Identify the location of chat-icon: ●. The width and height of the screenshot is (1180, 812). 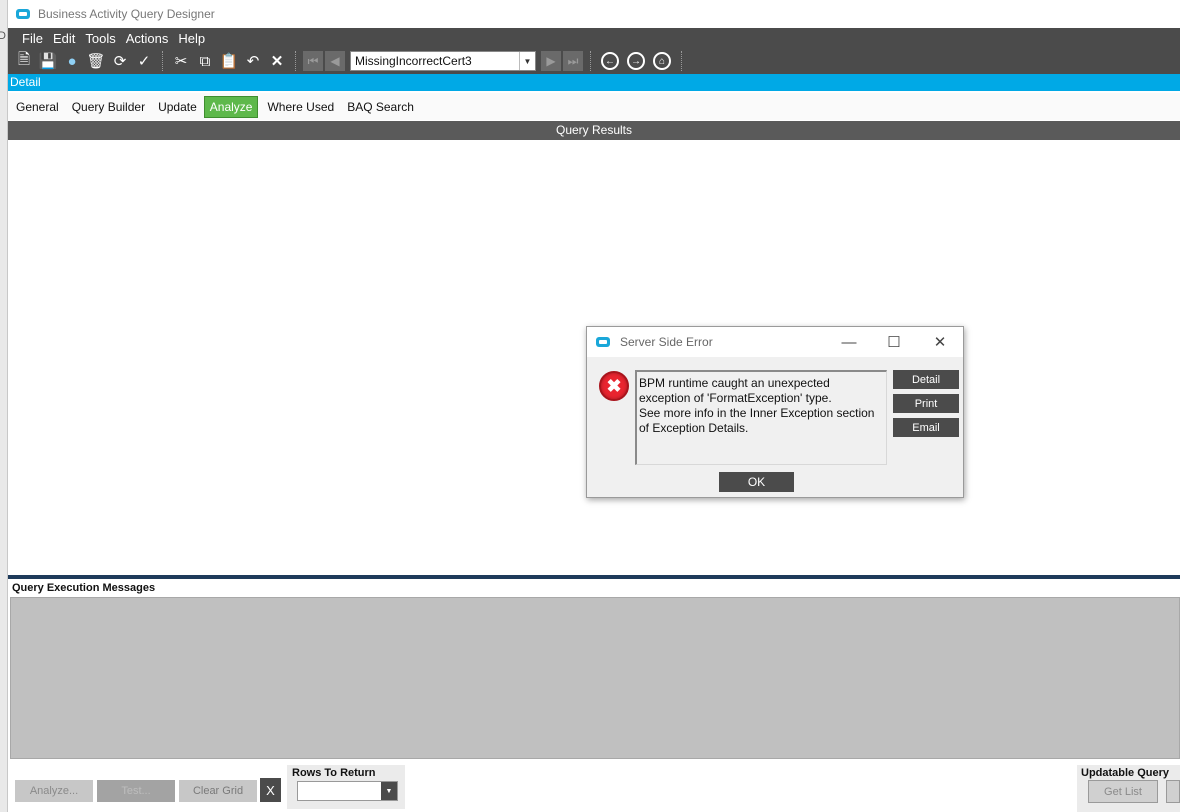
(72, 61).